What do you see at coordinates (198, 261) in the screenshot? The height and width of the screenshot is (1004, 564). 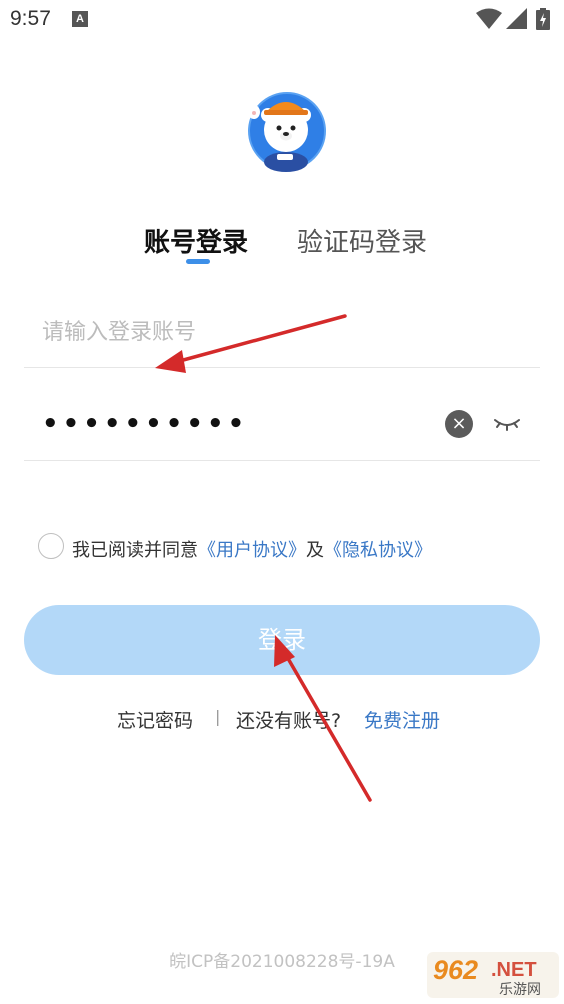 I see `active-tab-indicator` at bounding box center [198, 261].